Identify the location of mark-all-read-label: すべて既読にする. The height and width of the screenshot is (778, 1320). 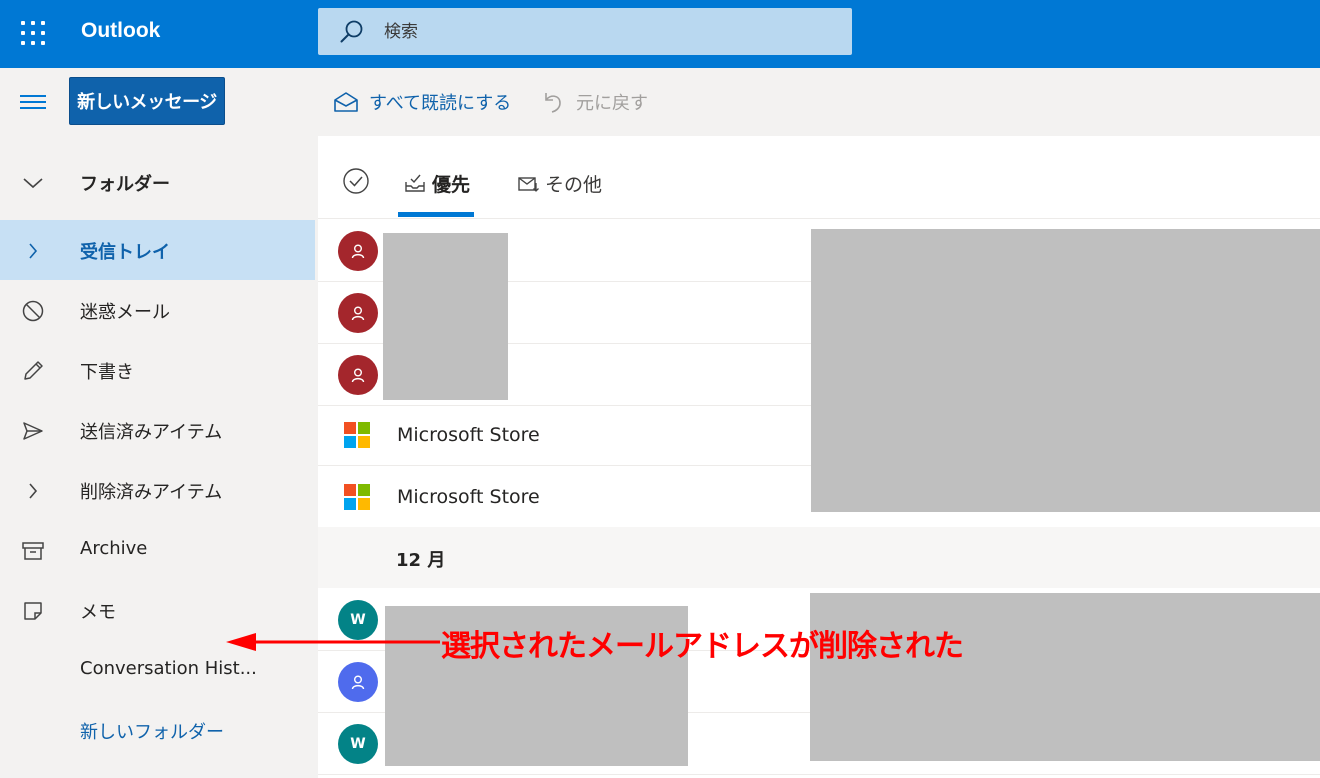
(440, 103).